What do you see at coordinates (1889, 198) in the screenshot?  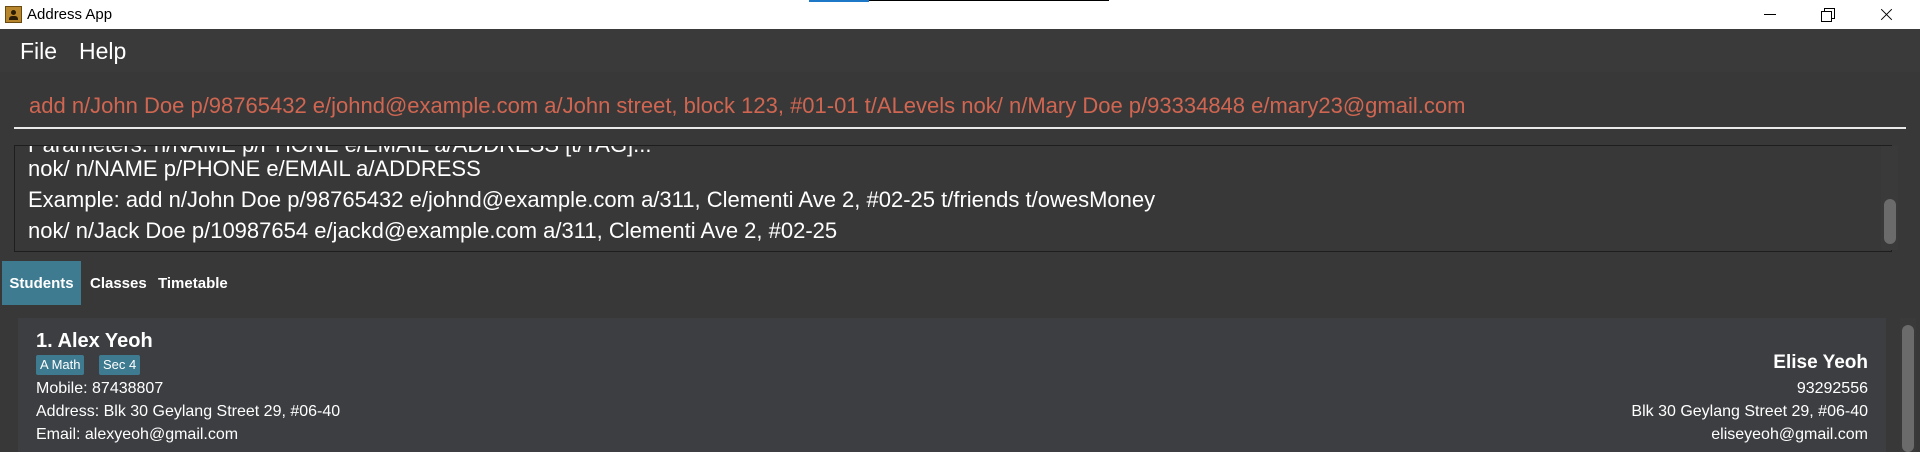 I see `result-scrollbar` at bounding box center [1889, 198].